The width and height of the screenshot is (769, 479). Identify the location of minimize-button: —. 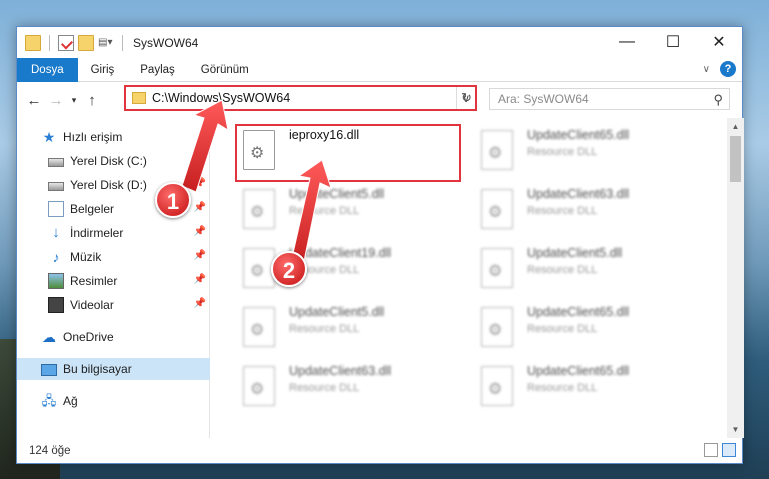
(627, 42).